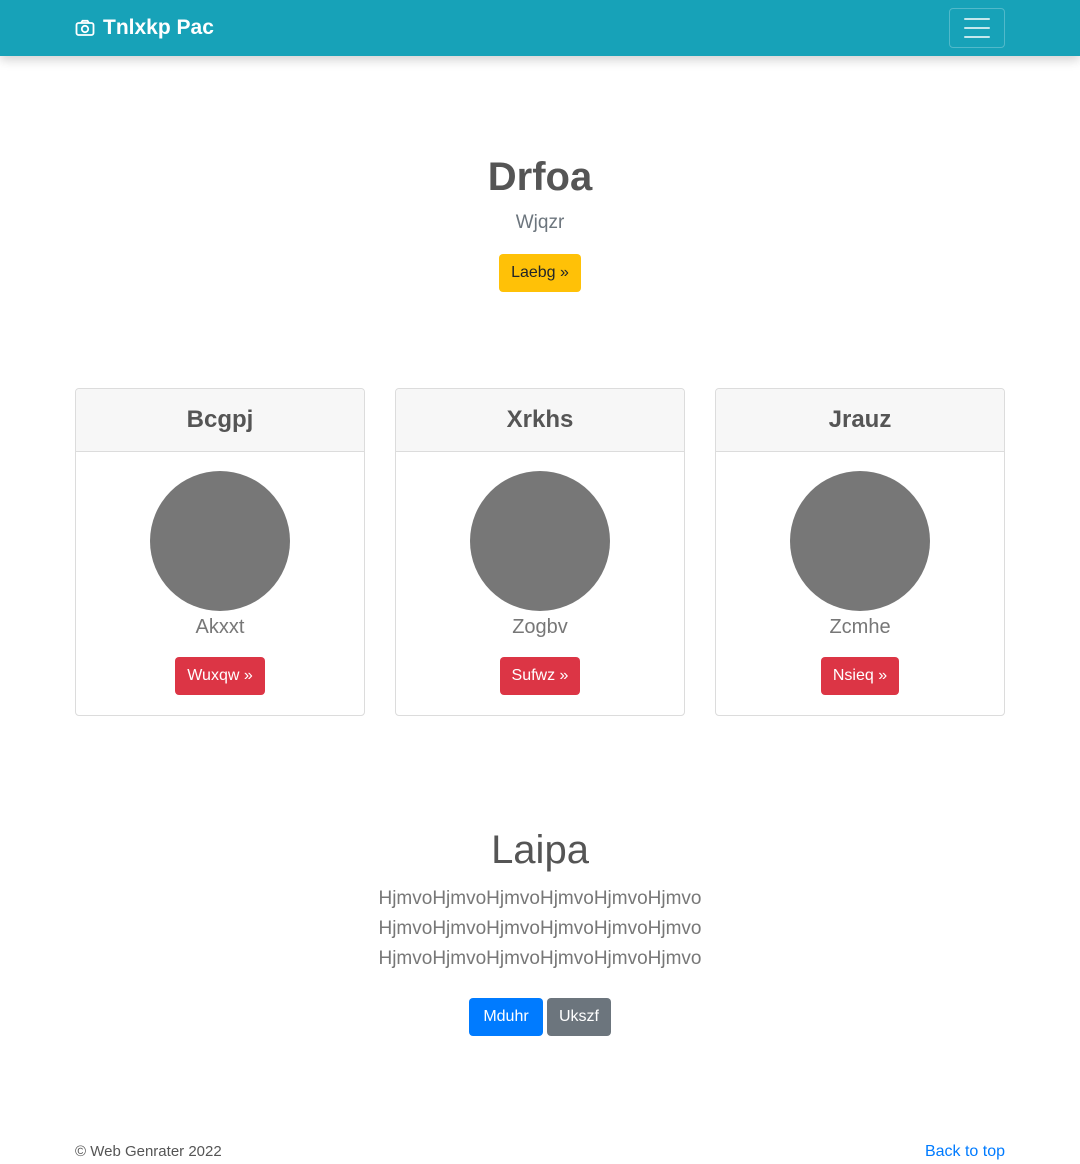 This screenshot has height=1164, width=1080. What do you see at coordinates (860, 627) in the screenshot?
I see `card-text: Zcmhe` at bounding box center [860, 627].